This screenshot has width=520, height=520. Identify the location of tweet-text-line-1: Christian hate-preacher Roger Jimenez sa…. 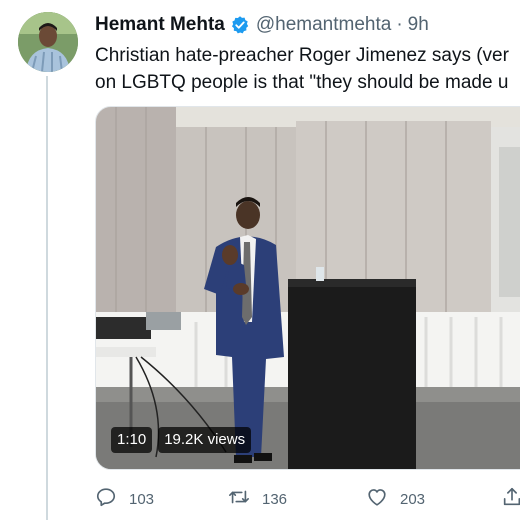
(302, 55).